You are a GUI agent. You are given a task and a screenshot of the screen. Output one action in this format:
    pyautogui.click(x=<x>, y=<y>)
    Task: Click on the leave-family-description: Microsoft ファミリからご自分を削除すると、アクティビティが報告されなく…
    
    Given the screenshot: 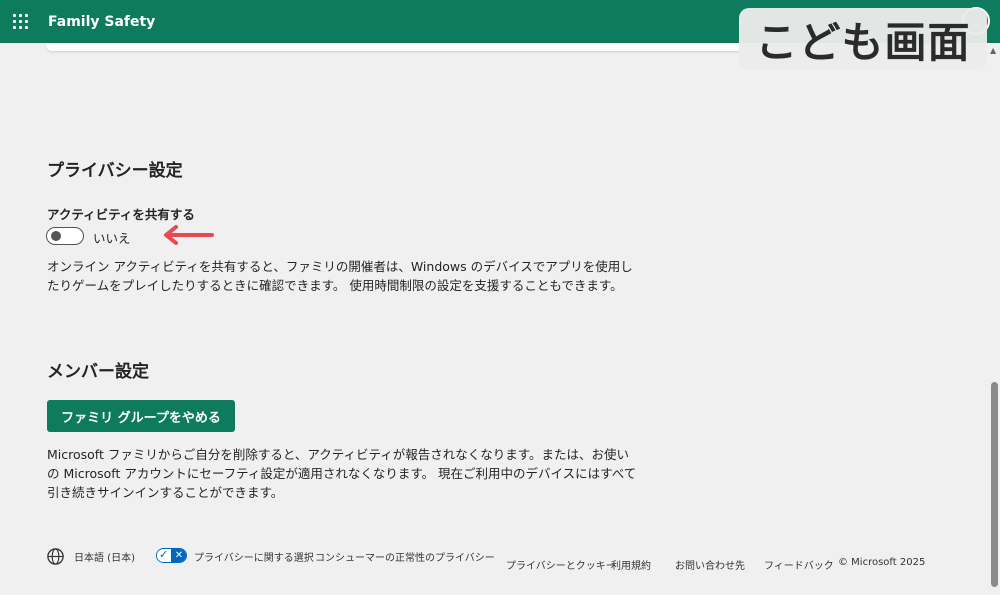 What is the action you would take?
    pyautogui.click(x=342, y=473)
    